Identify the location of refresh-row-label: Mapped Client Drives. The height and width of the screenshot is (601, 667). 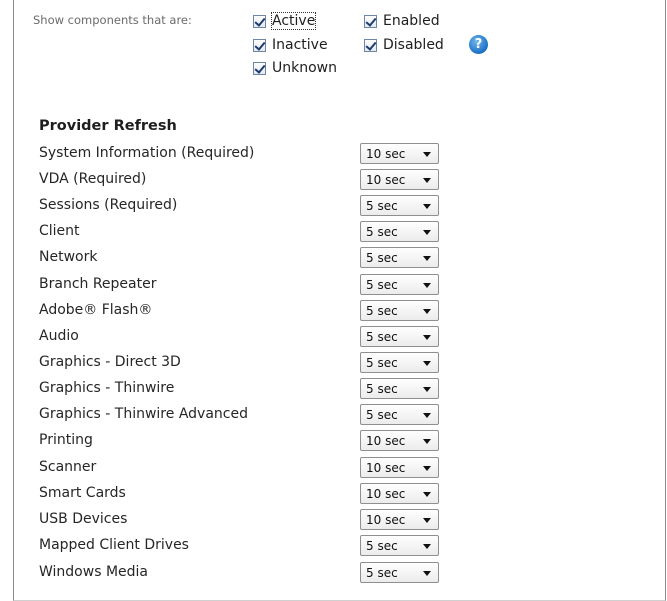
(114, 545).